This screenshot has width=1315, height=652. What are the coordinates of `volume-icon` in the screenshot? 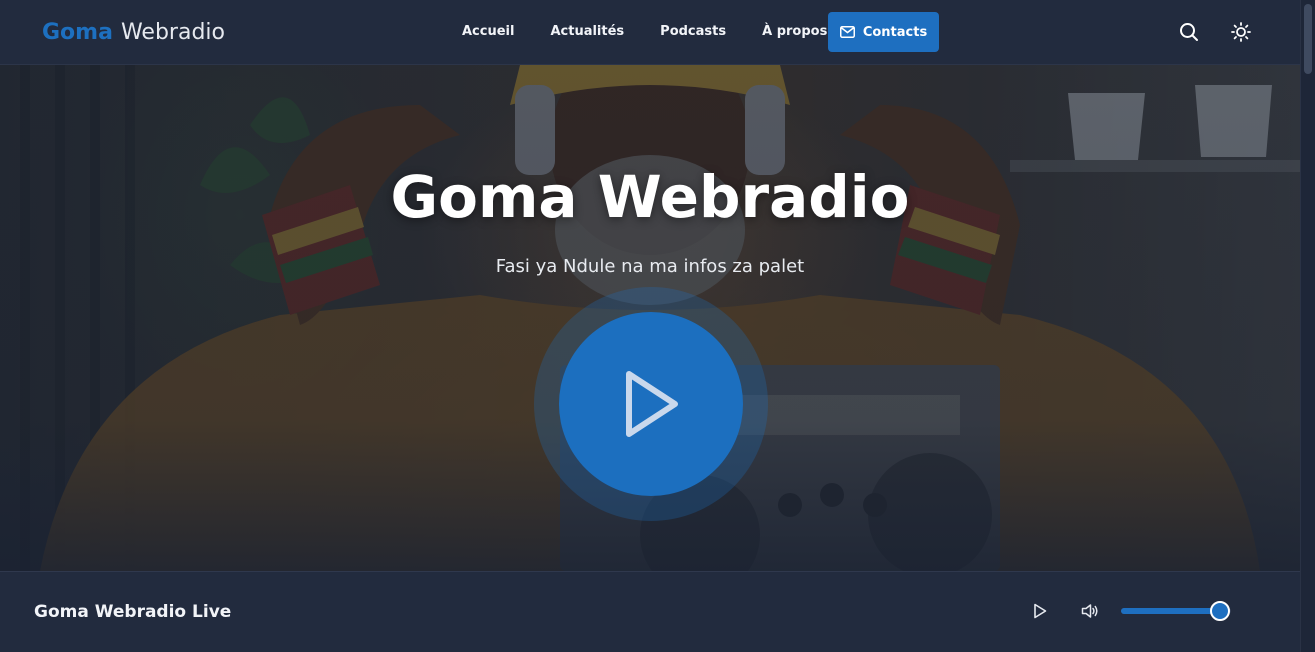 It's located at (1089, 611).